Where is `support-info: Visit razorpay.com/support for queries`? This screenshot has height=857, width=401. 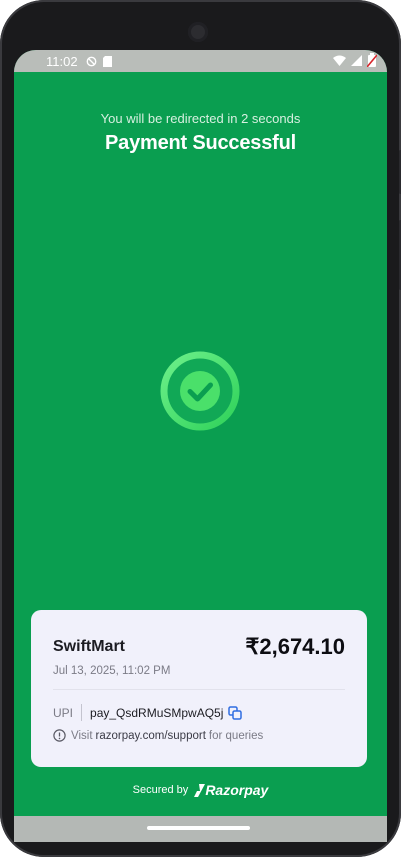
support-info: Visit razorpay.com/support for queries is located at coordinates (158, 735).